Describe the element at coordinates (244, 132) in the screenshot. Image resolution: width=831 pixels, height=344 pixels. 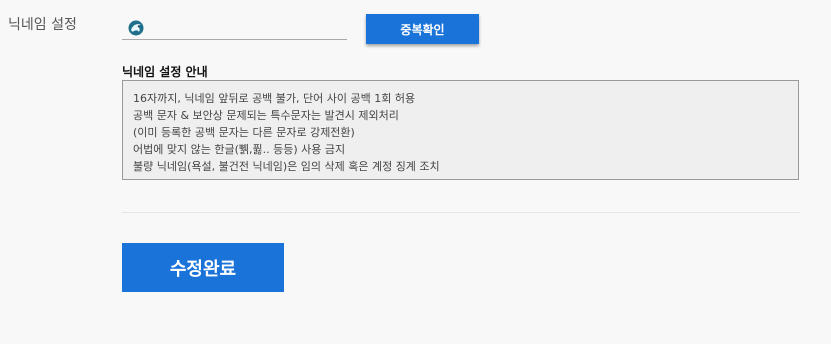
I see `guide-line: (이미 등록한 공백 문자는 다른 문자로 강제전환)` at that location.